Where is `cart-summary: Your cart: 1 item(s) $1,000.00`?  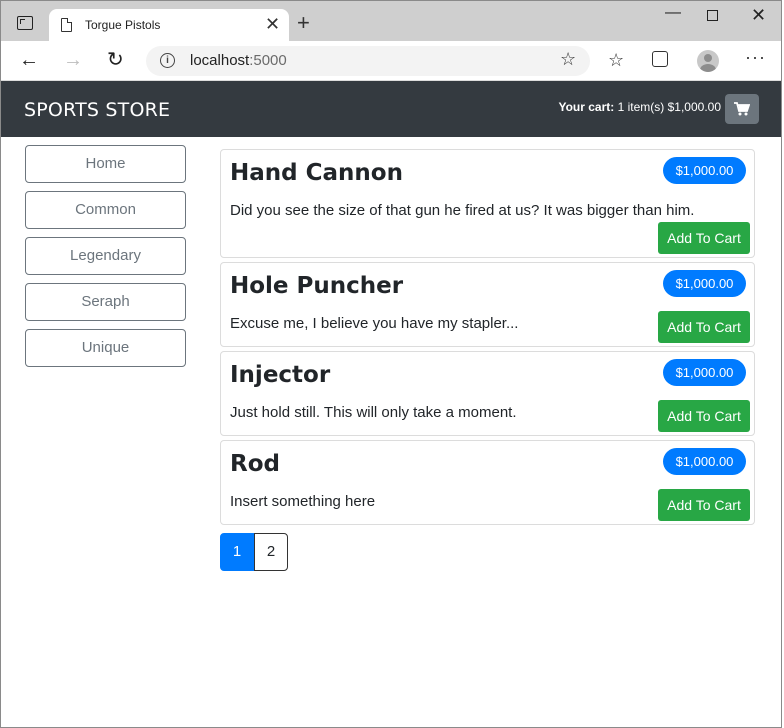
cart-summary: Your cart: 1 item(s) $1,000.00 is located at coordinates (639, 107).